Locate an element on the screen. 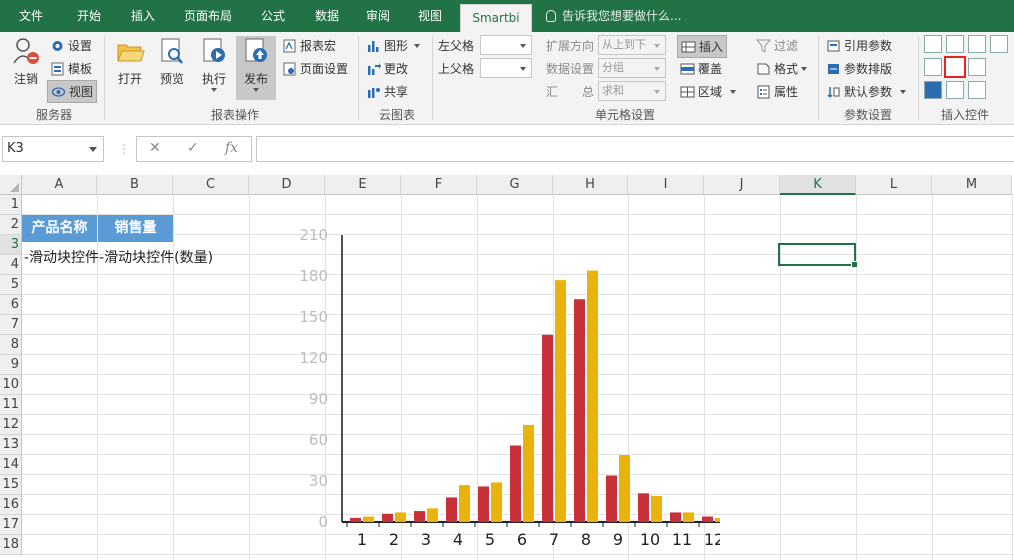  row-header-4: 4 is located at coordinates (11, 265).